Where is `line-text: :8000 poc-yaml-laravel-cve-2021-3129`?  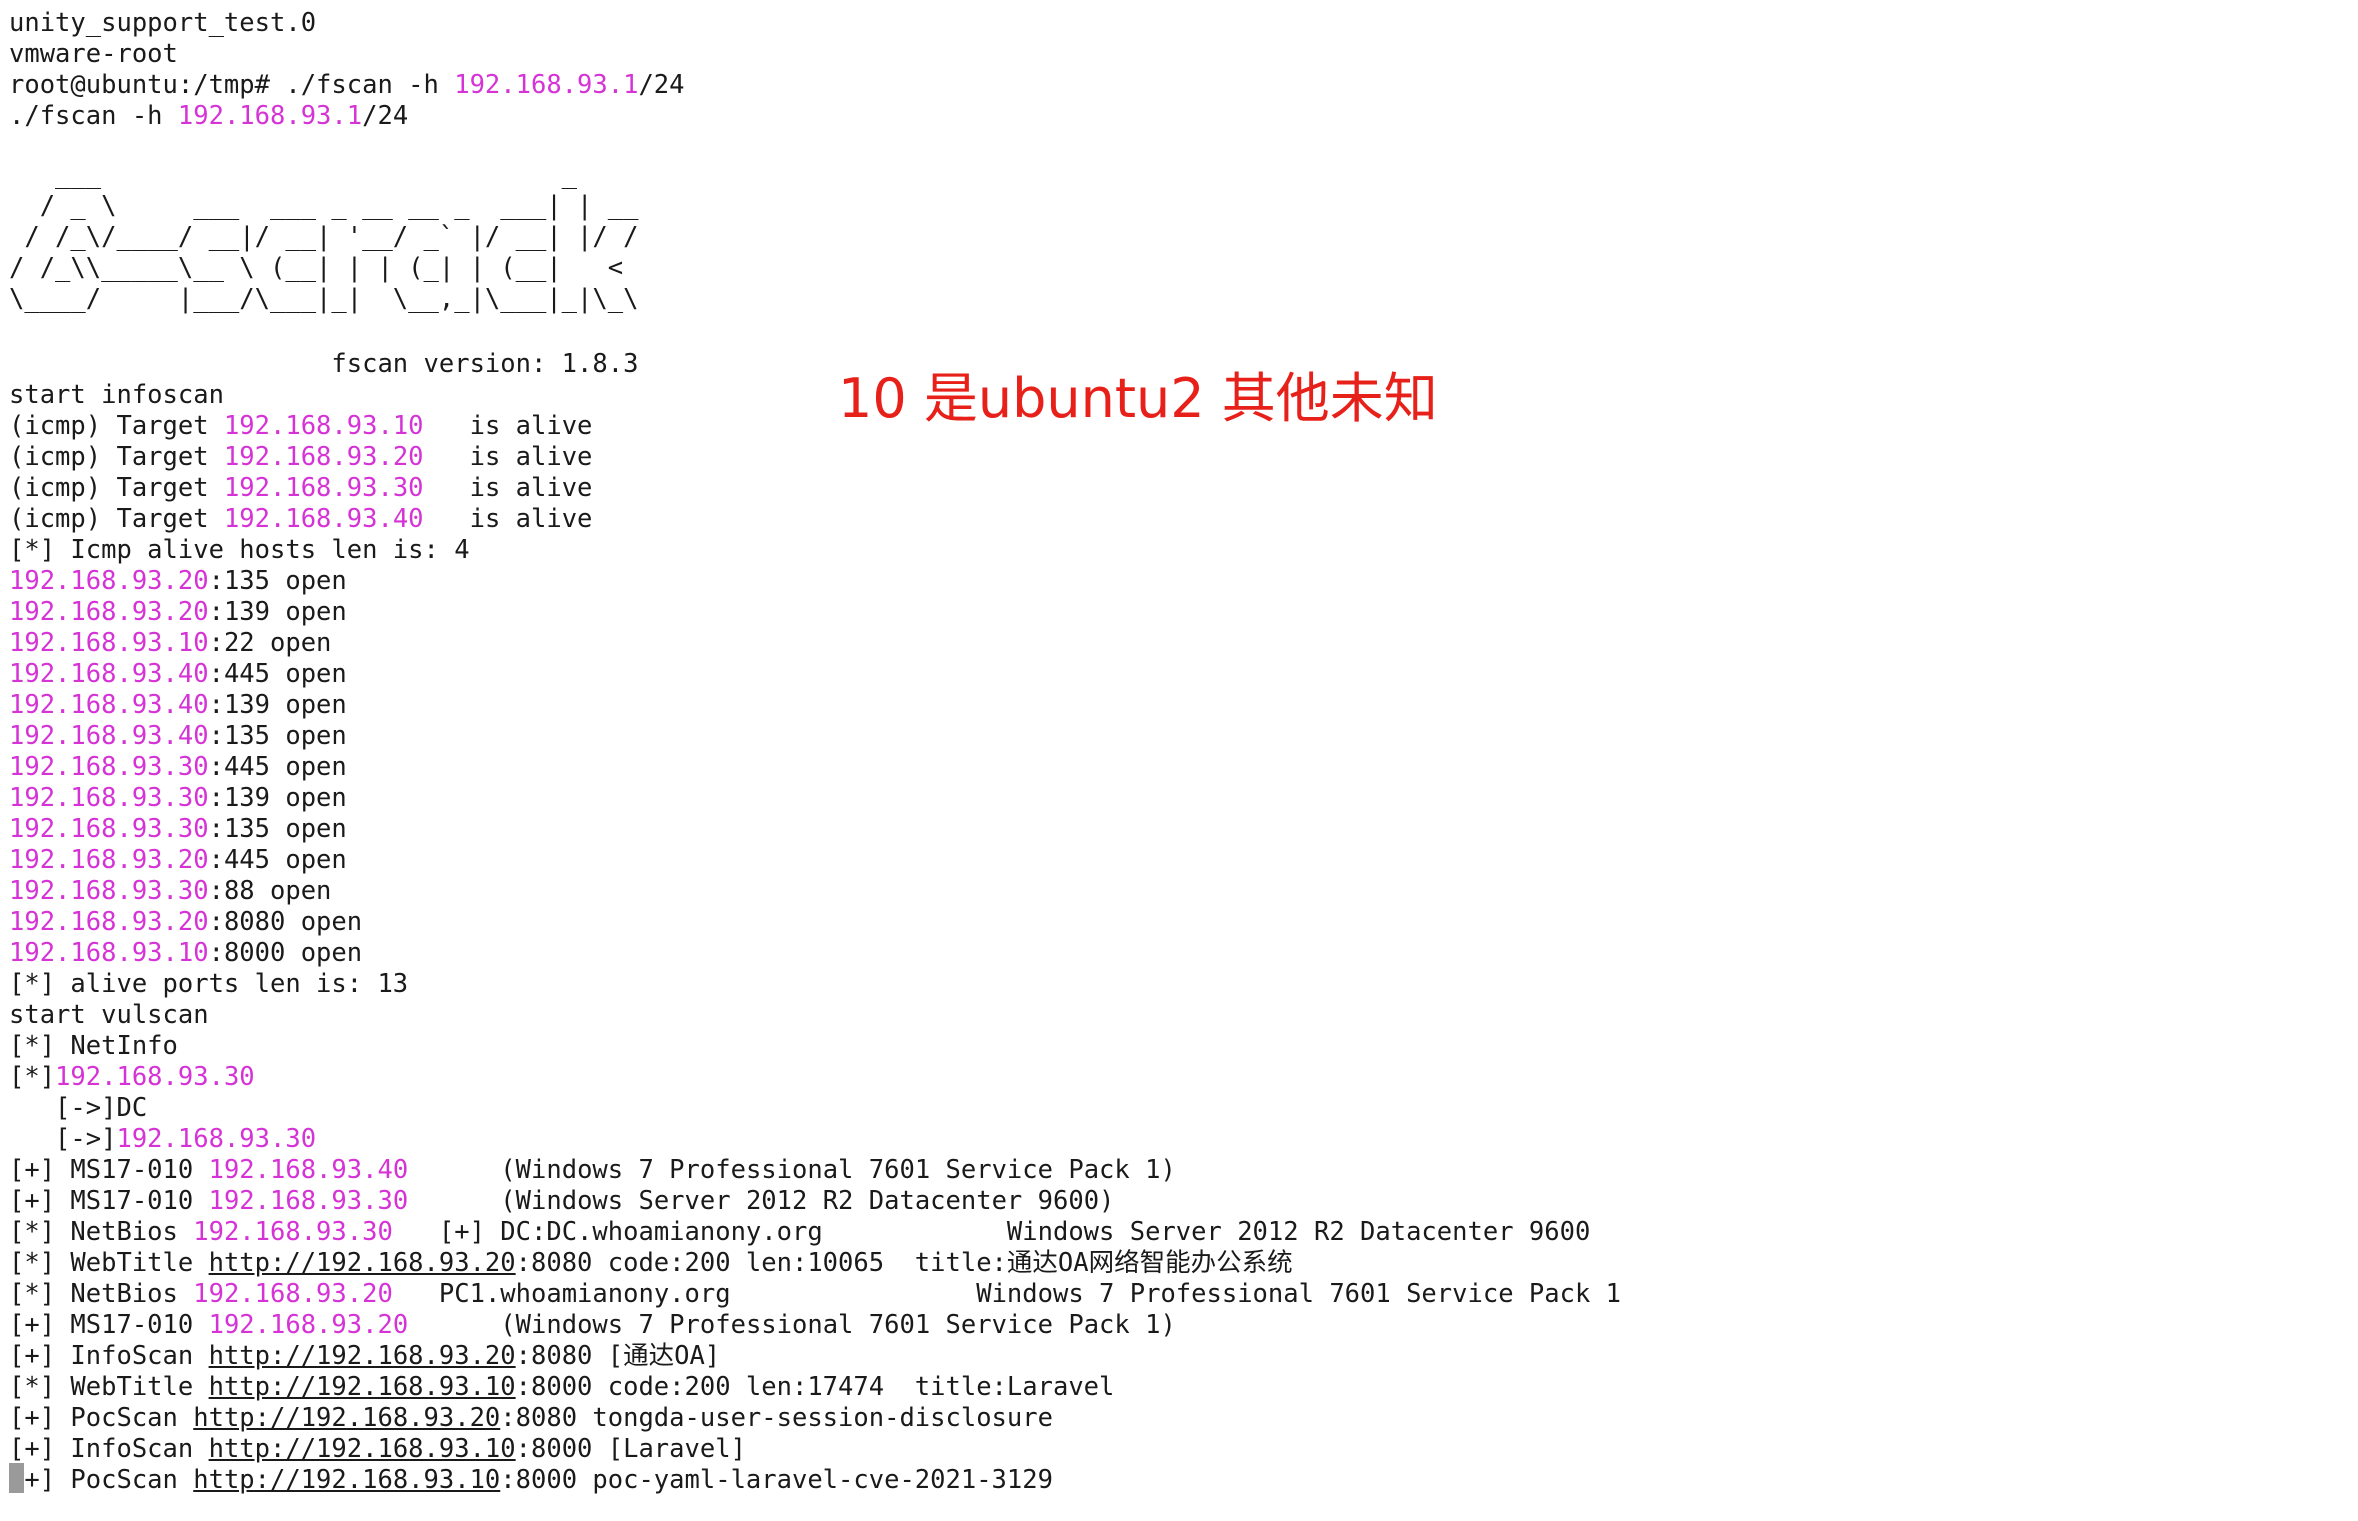
line-text: :8000 poc-yaml-laravel-cve-2021-3129 is located at coordinates (776, 1480).